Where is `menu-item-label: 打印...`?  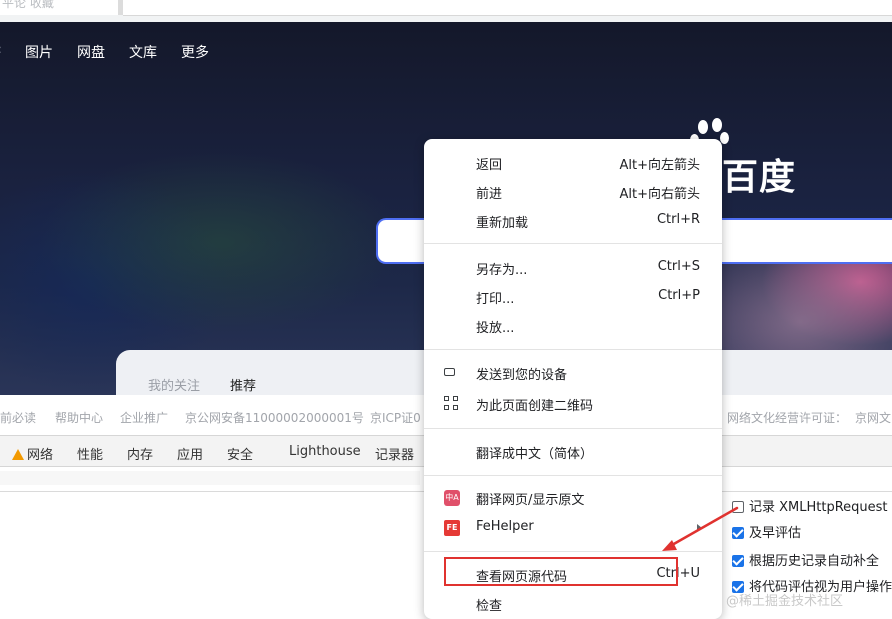 menu-item-label: 打印... is located at coordinates (495, 299).